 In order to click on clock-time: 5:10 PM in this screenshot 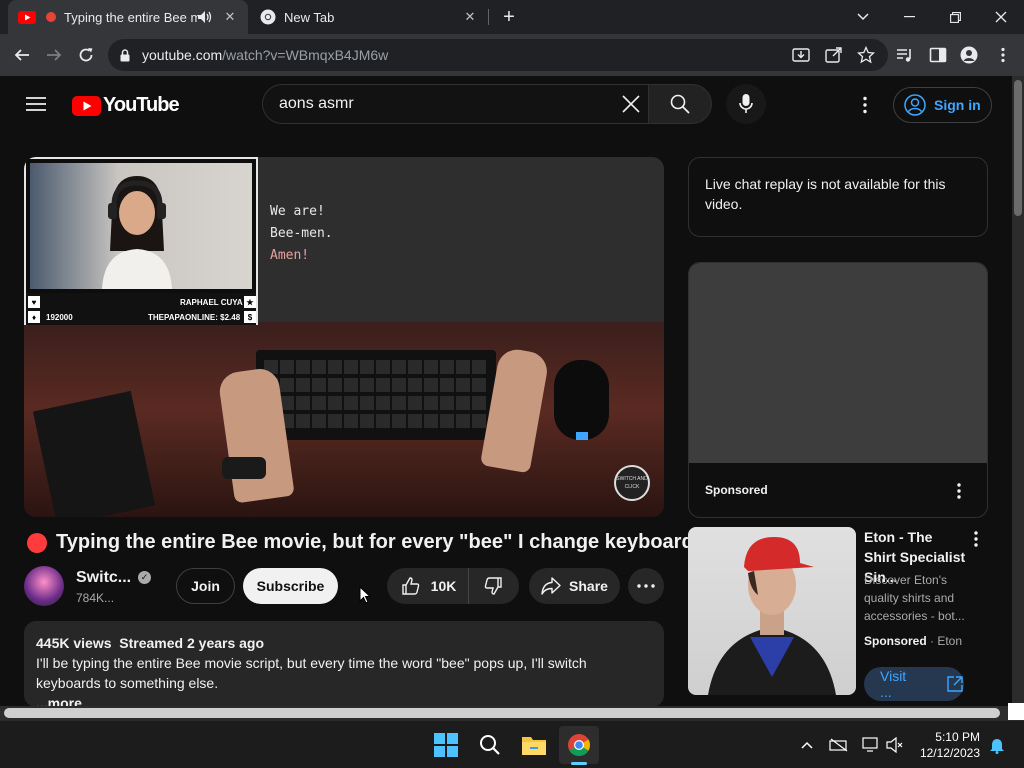, I will do `click(957, 737)`.